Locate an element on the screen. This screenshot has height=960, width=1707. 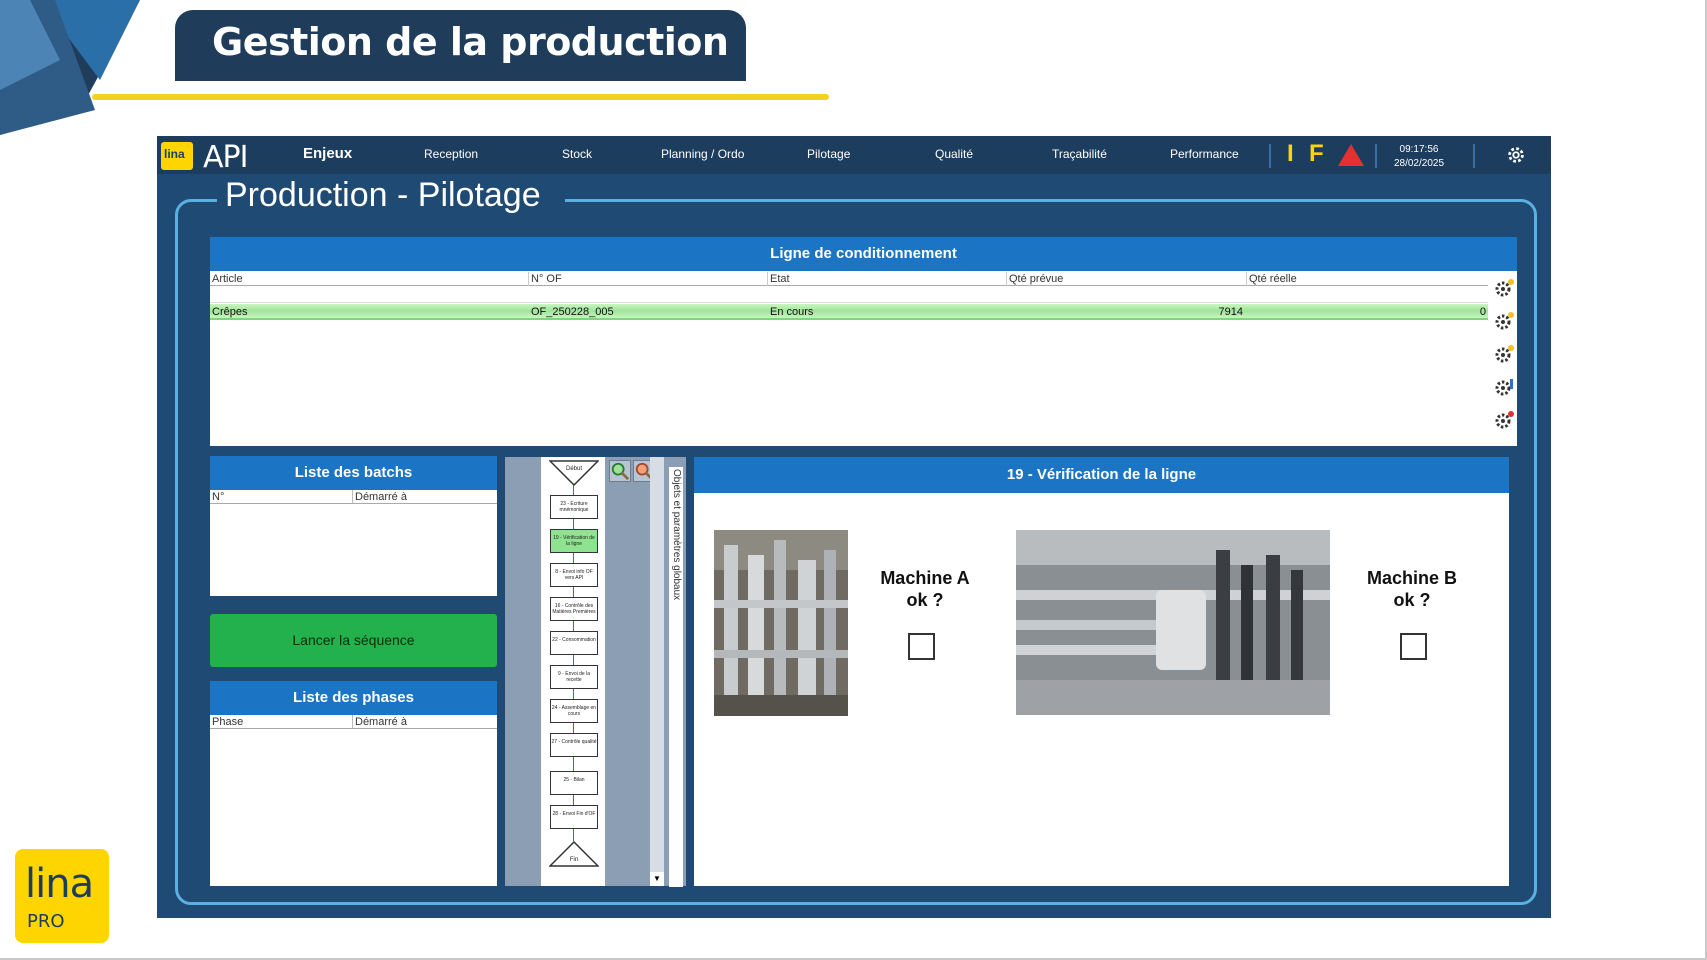
cell-qte-prevue: 7914 is located at coordinates (1230, 312).